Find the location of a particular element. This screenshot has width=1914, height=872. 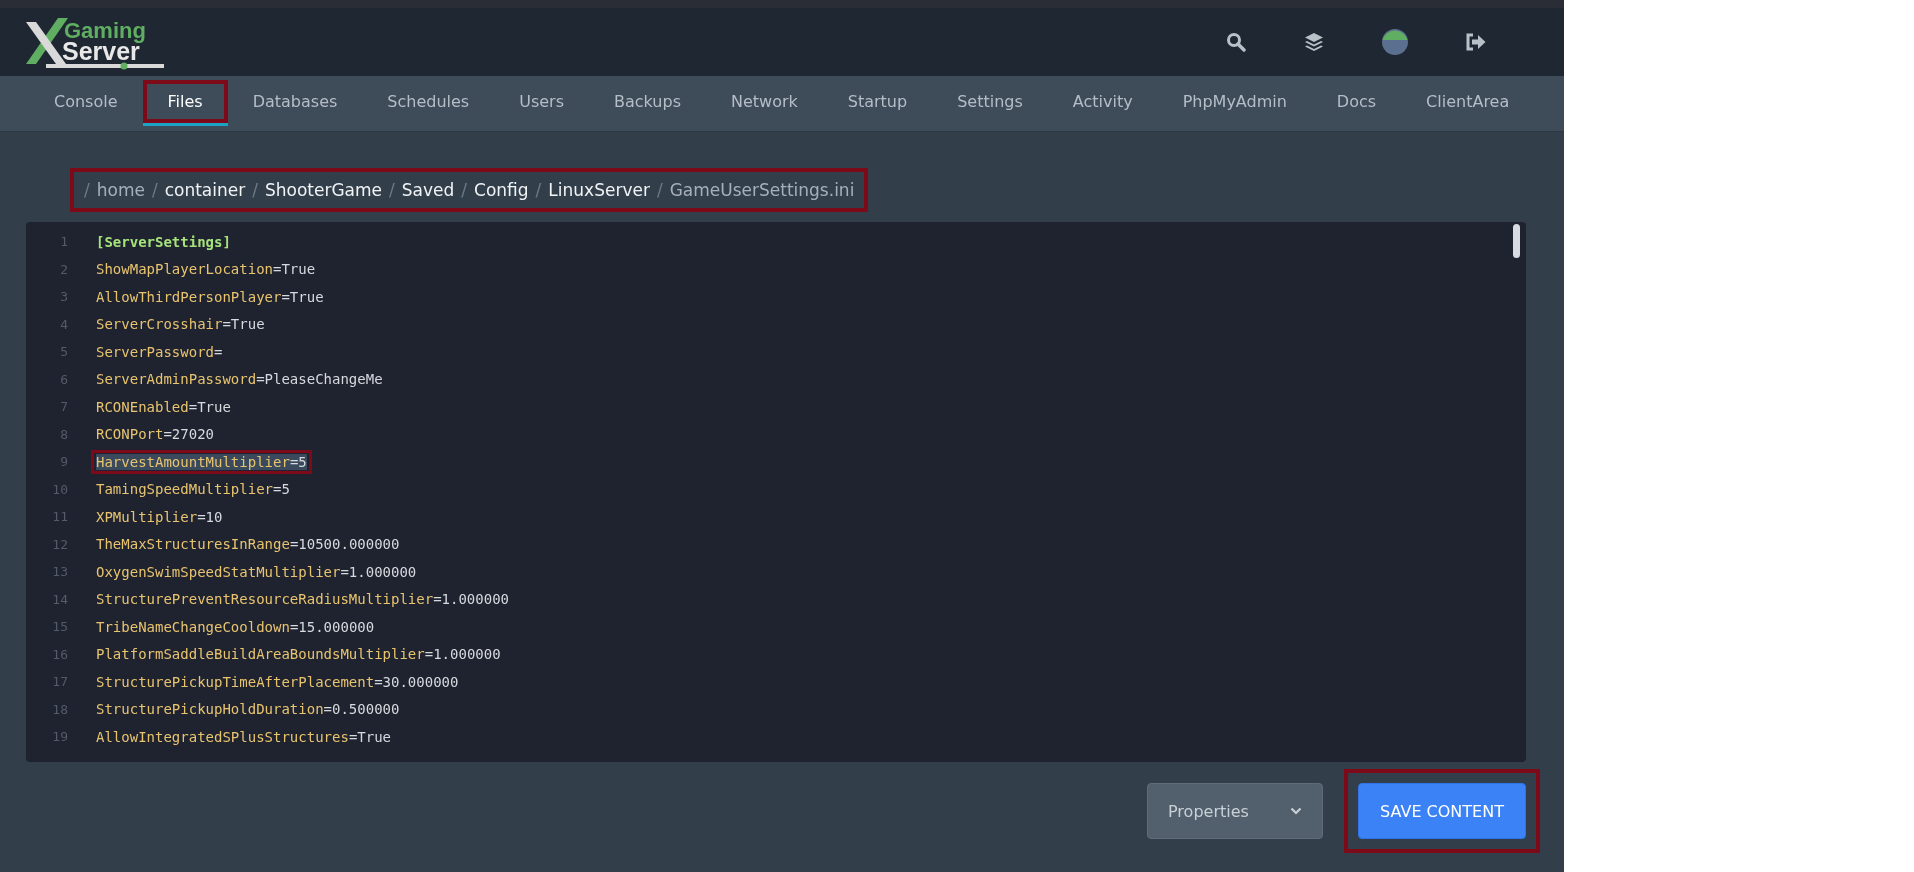

search-icon is located at coordinates (1236, 42).